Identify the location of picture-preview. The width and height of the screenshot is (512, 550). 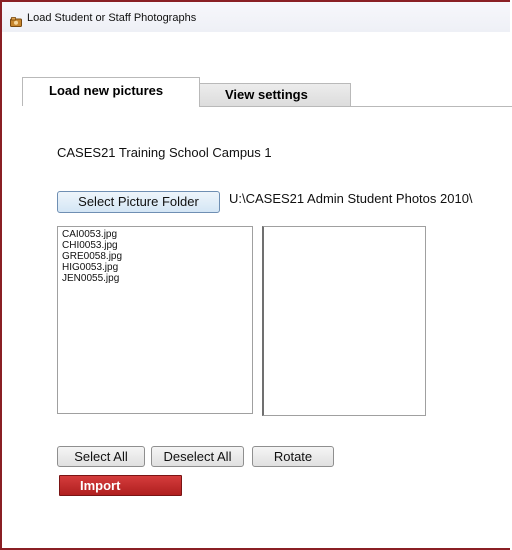
(344, 321).